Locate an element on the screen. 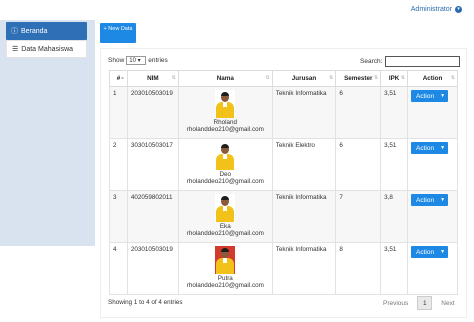 This screenshot has width=474, height=322. sort-icon: ▲ is located at coordinates (122, 78).